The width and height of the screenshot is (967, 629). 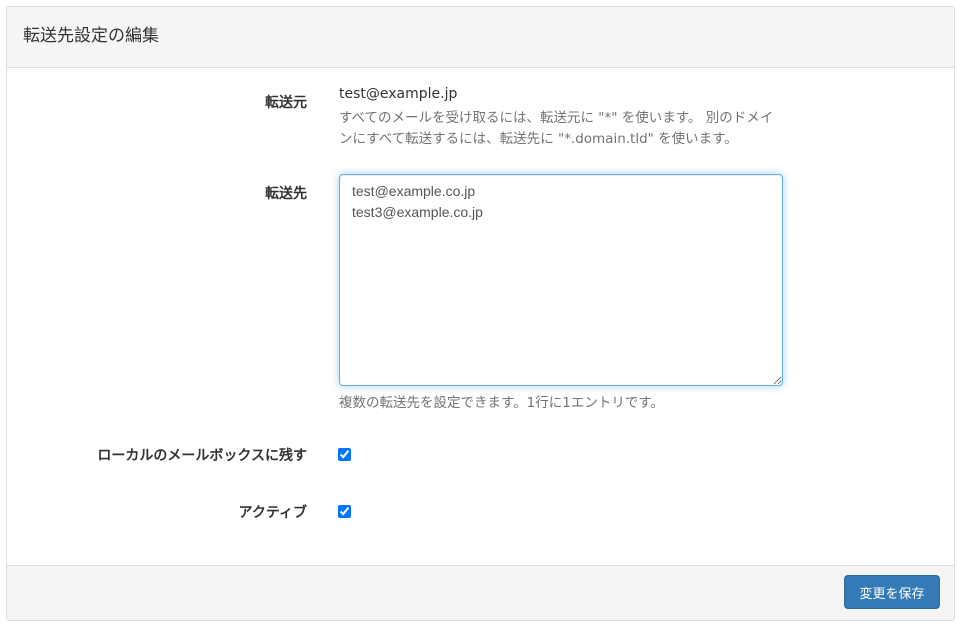 I want to click on source-label: 転送元, so click(x=286, y=103).